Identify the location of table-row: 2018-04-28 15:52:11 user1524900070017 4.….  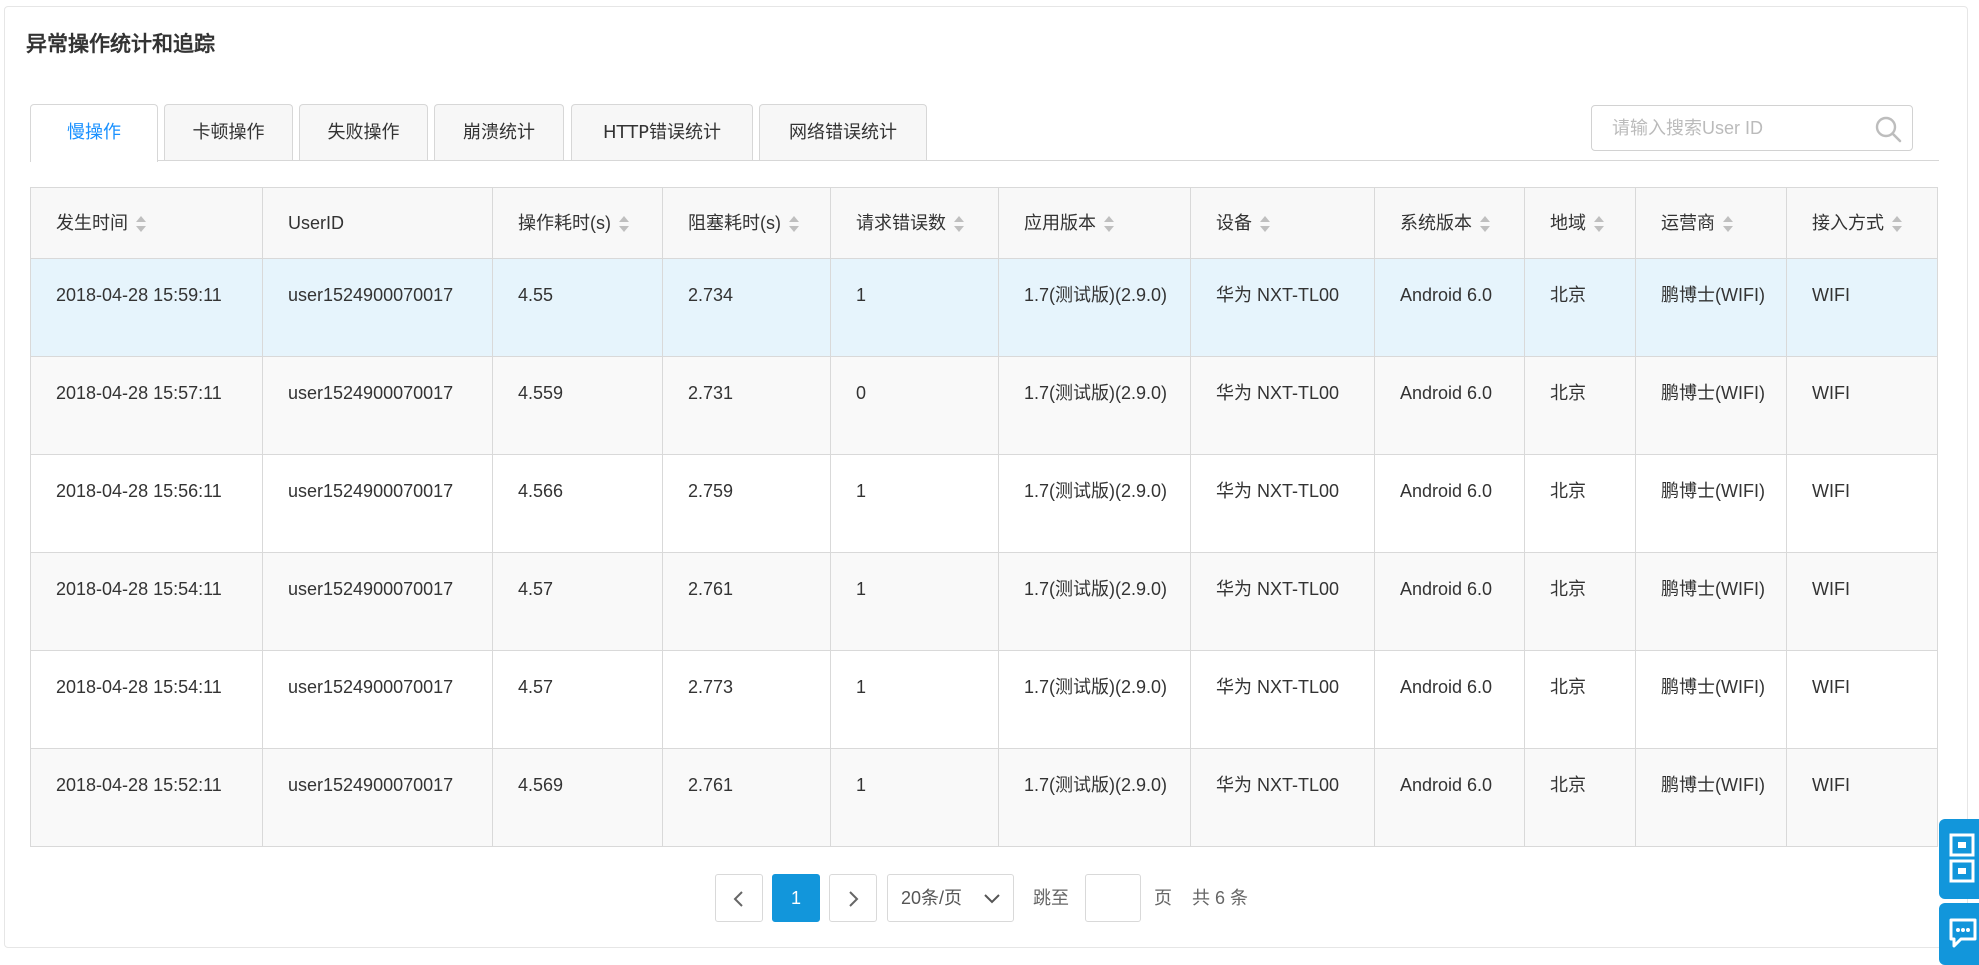
(984, 797).